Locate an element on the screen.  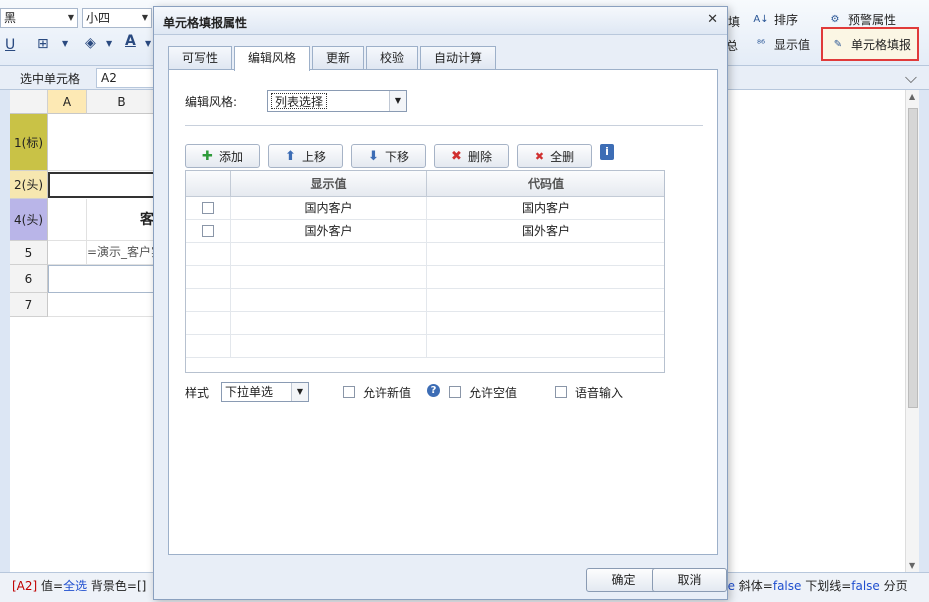
warning-prop-label: 预警属性 is located at coordinates (872, 19).